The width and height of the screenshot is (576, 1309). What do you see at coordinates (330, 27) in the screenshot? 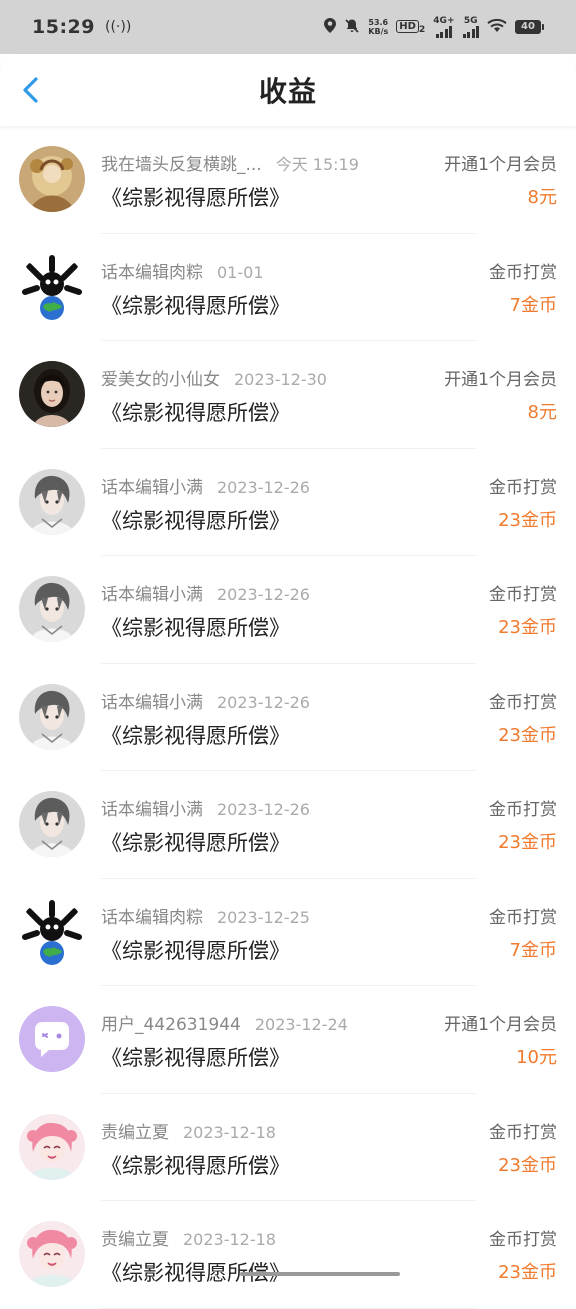
I see `location-icon` at bounding box center [330, 27].